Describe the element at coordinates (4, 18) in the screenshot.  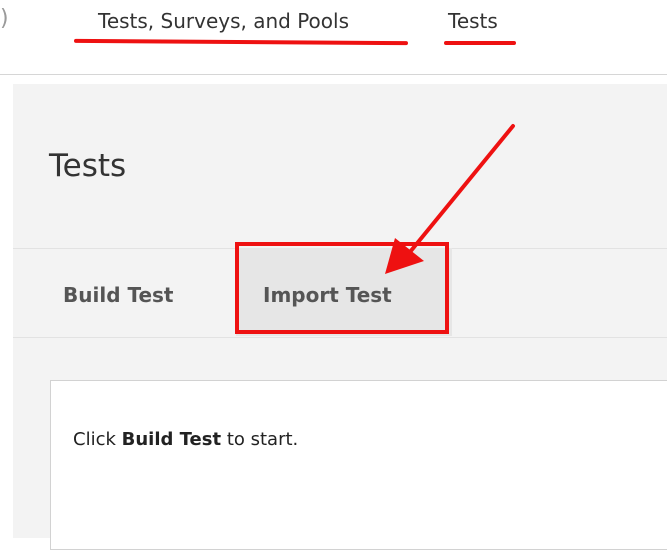
I see `breadcrumb-edge-glyph: )` at that location.